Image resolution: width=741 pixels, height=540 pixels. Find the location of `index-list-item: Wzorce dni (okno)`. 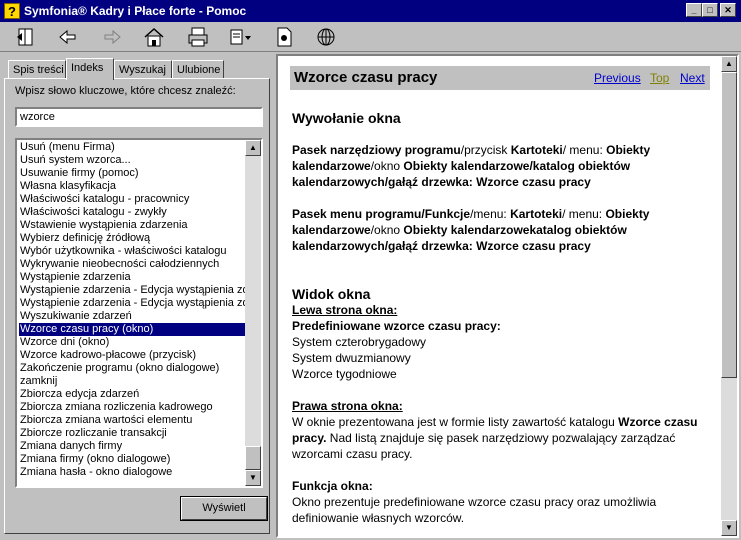

index-list-item: Wzorce dni (okno) is located at coordinates (133, 342).